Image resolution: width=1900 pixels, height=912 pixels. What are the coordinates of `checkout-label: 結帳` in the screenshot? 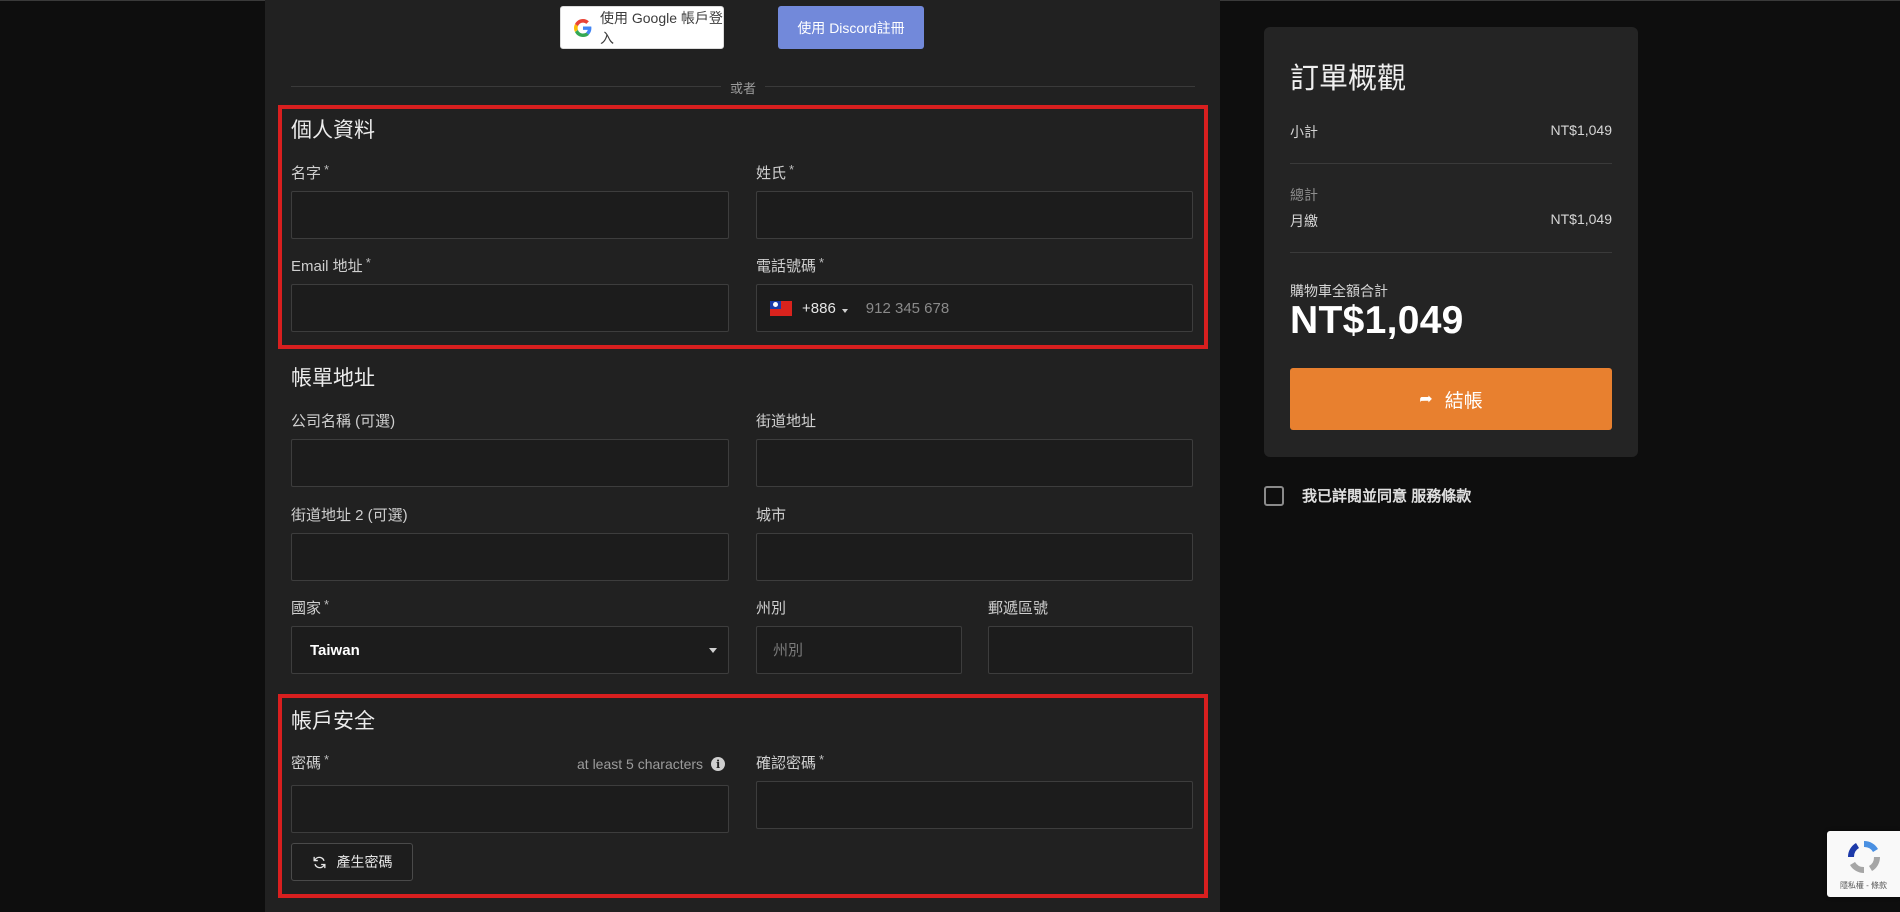 It's located at (1463, 401).